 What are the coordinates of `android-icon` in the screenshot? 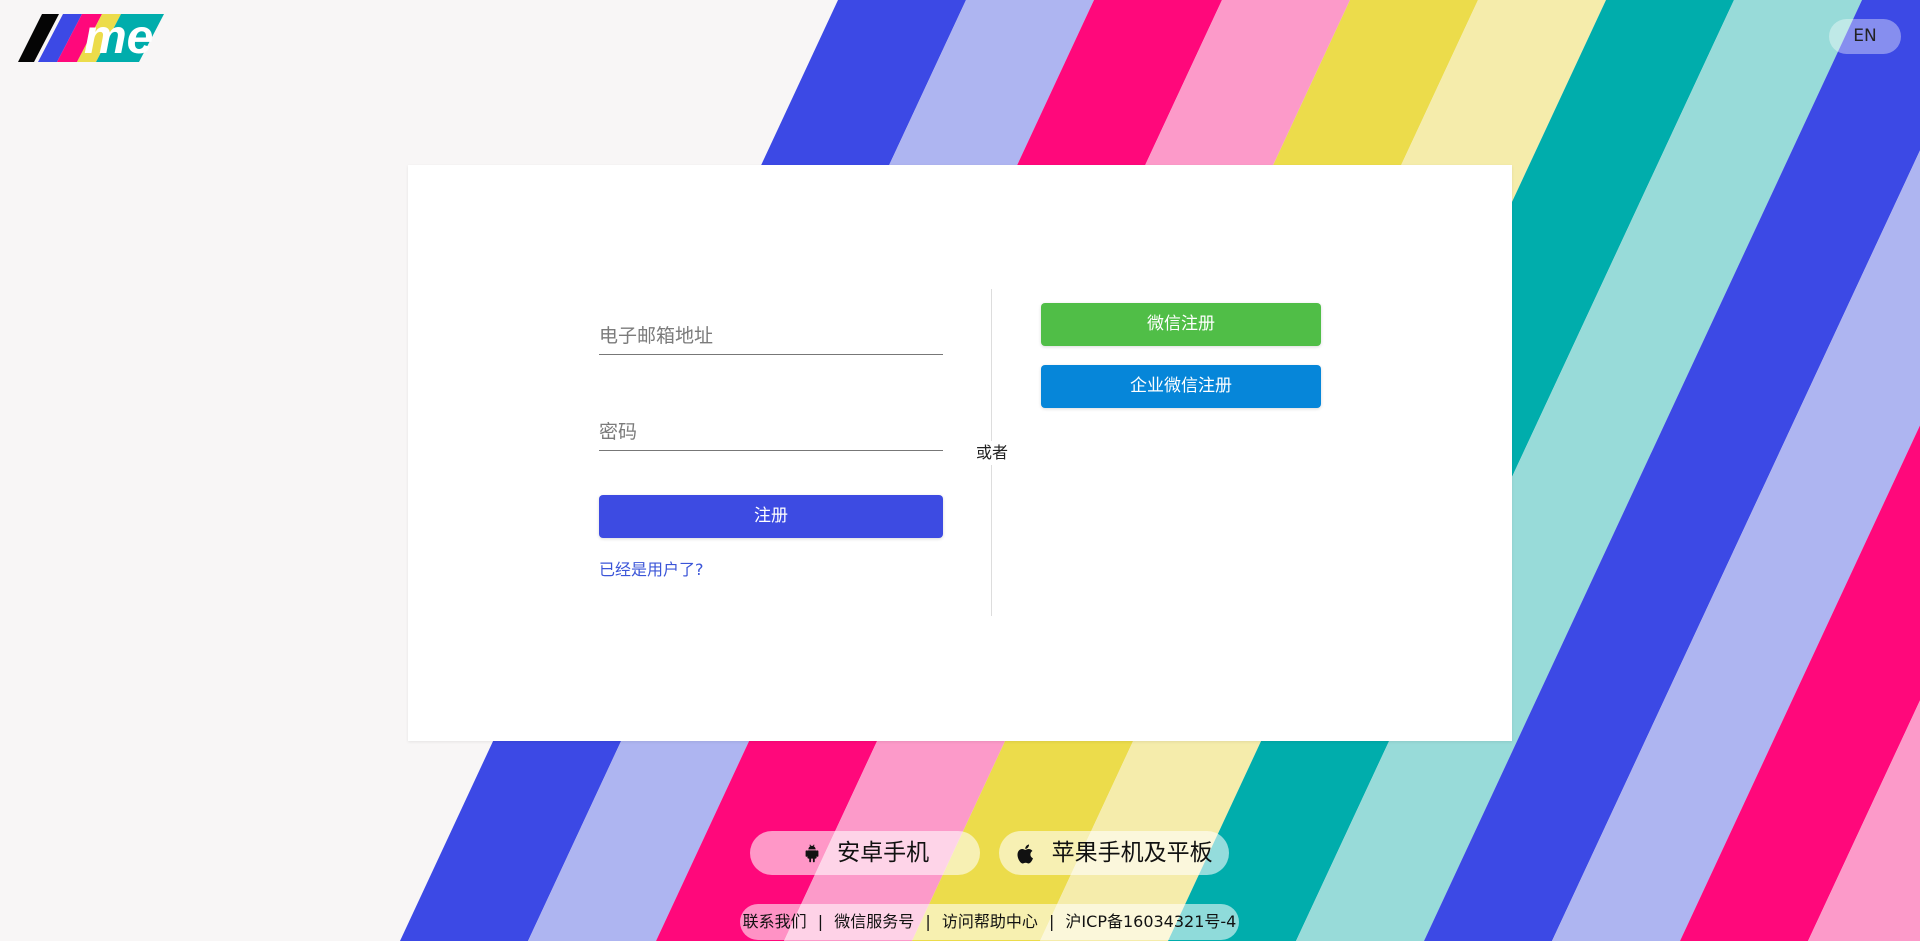 It's located at (812, 853).